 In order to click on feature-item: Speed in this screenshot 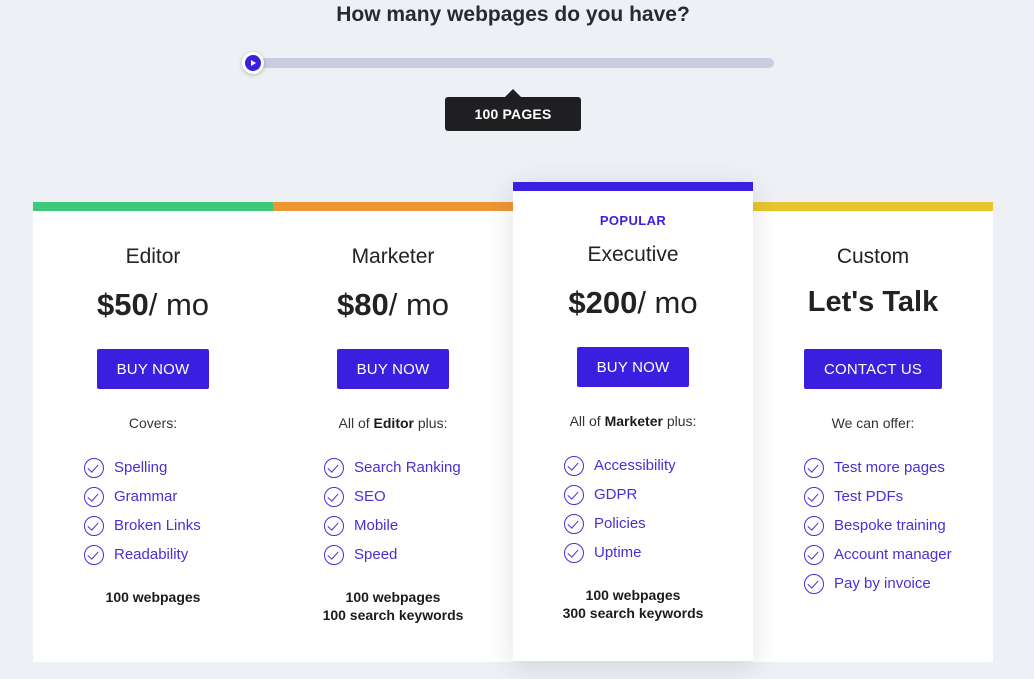, I will do `click(392, 554)`.